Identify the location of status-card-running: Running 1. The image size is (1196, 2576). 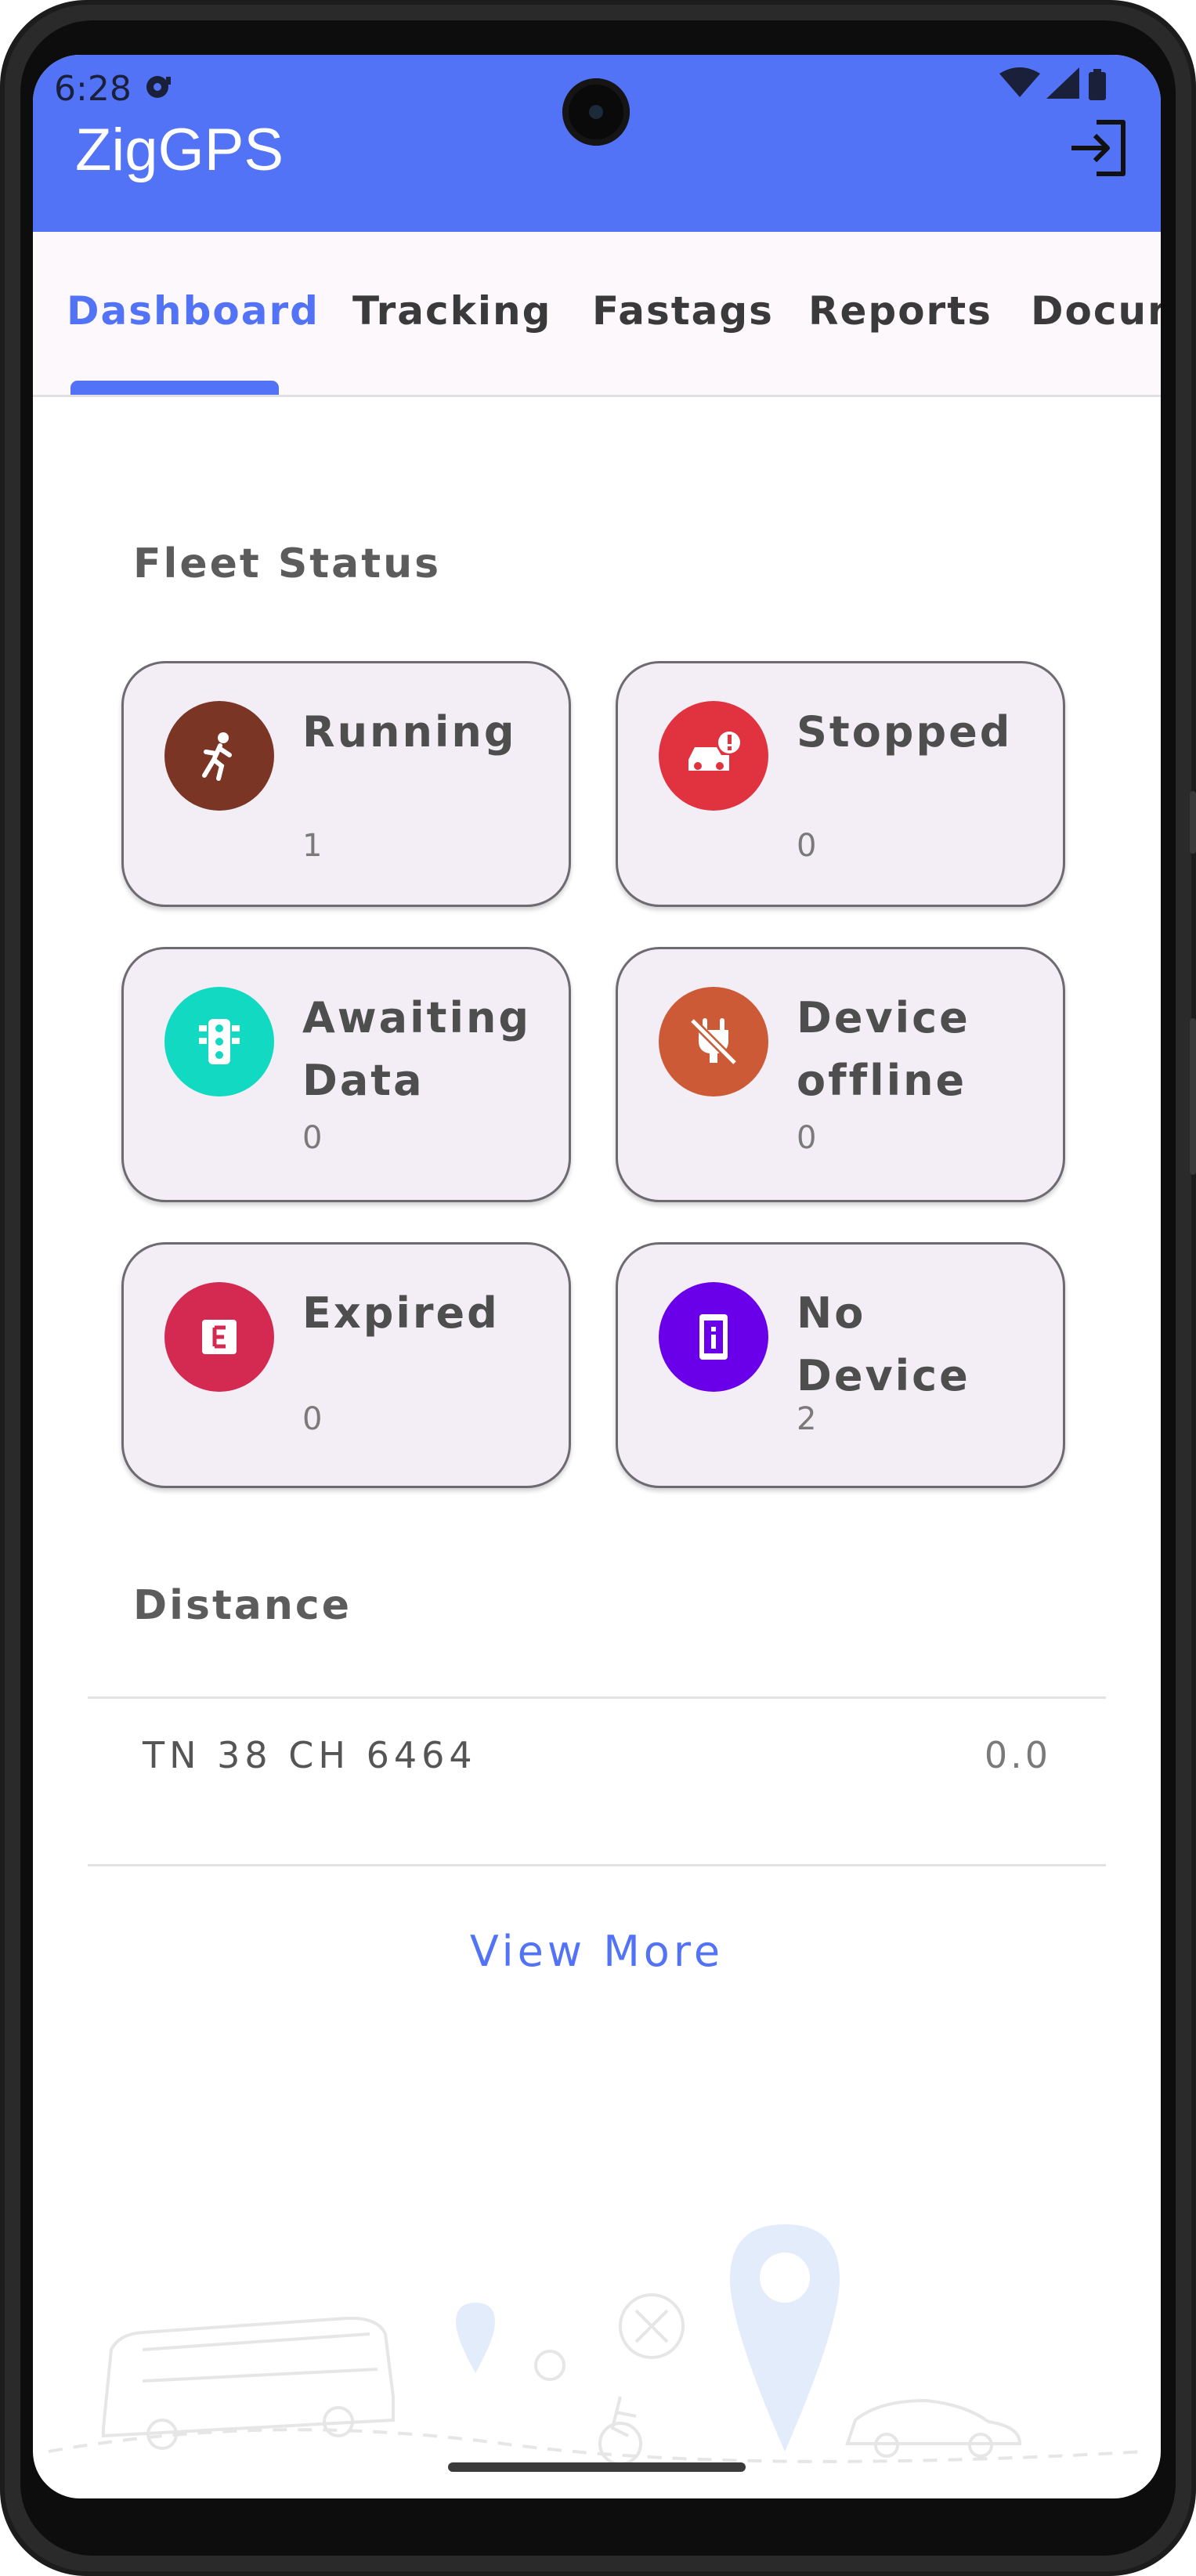
(346, 784).